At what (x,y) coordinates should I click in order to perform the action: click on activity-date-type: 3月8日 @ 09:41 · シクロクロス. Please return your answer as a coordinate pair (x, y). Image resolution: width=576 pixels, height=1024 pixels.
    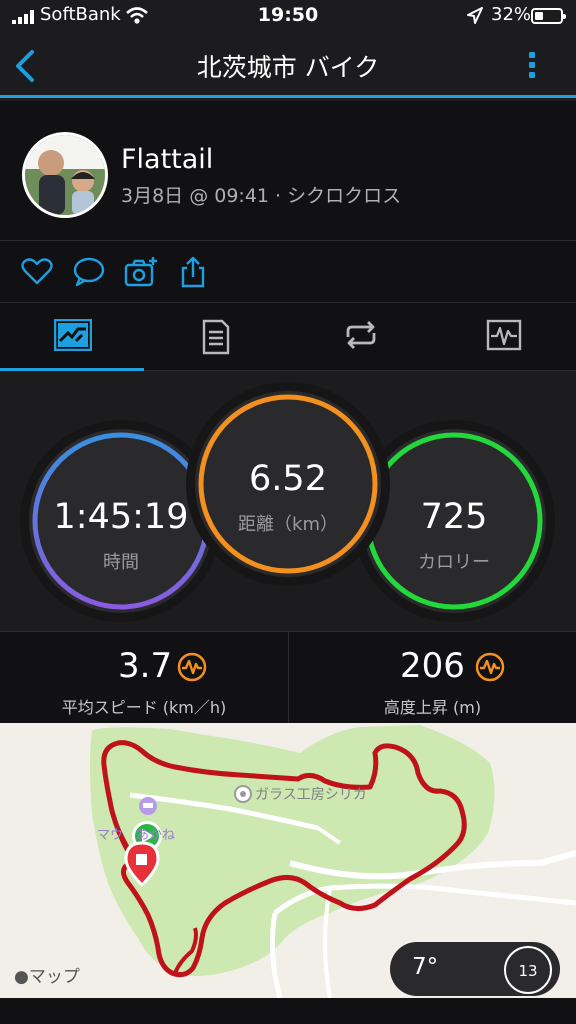
    Looking at the image, I should click on (261, 196).